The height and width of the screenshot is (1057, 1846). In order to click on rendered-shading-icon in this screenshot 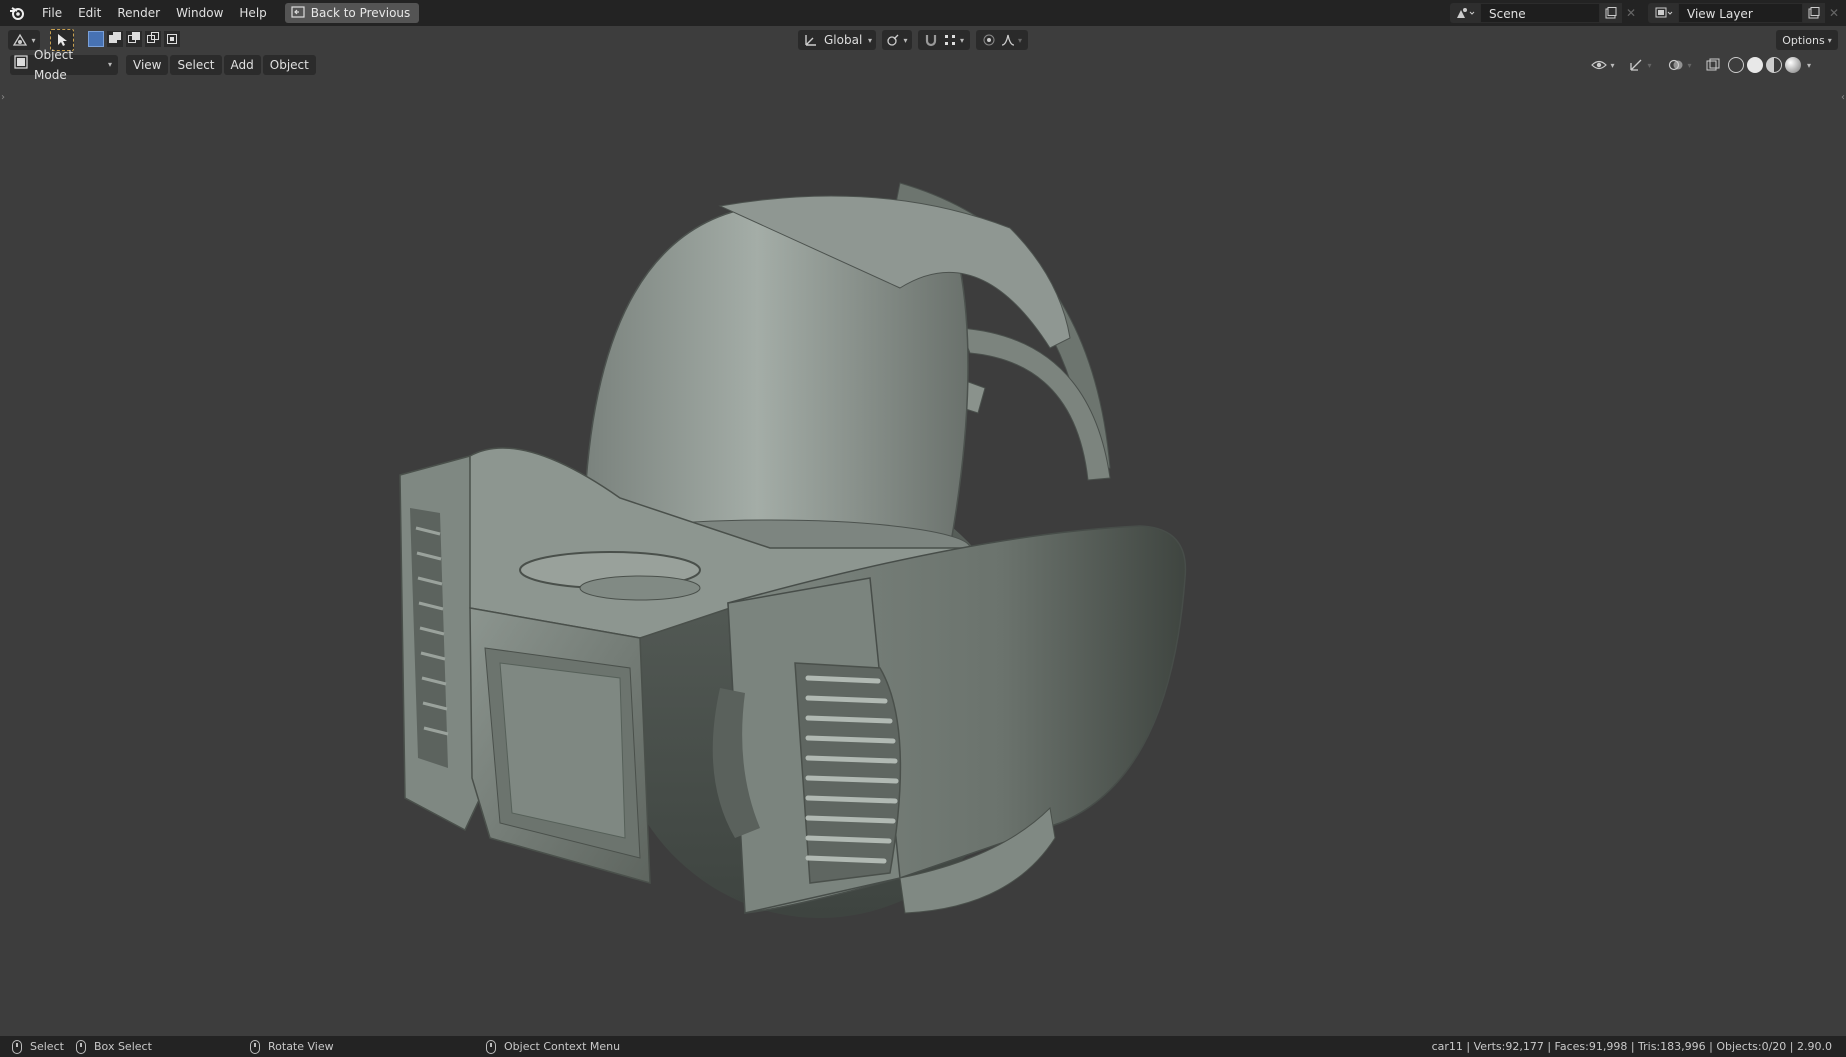, I will do `click(1793, 65)`.